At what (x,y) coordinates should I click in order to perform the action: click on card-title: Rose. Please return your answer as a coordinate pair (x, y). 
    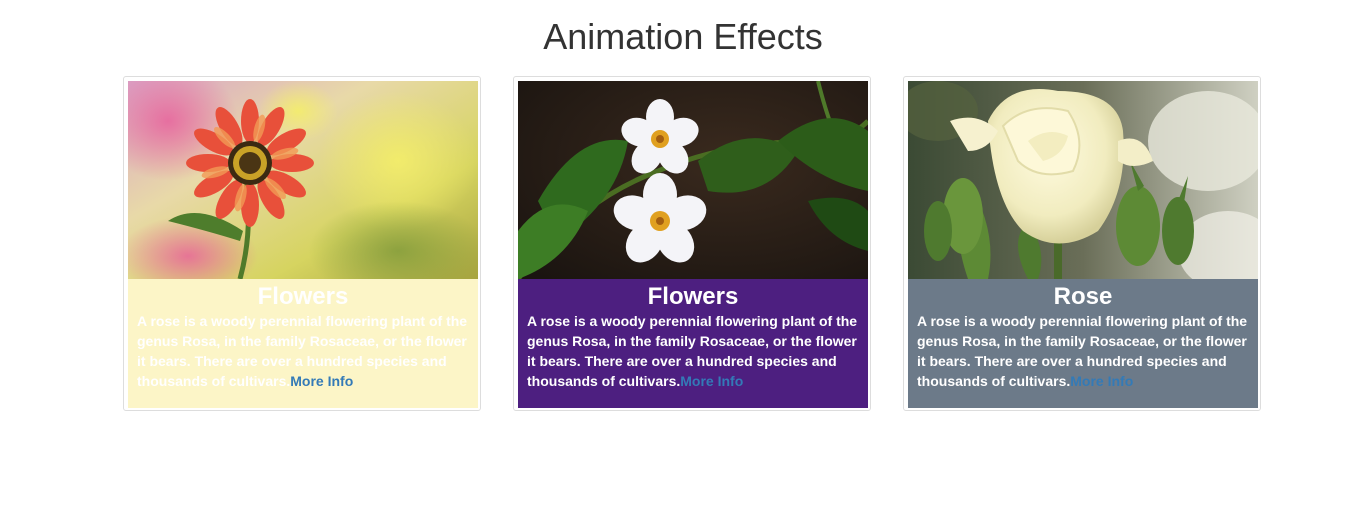
    Looking at the image, I should click on (1083, 296).